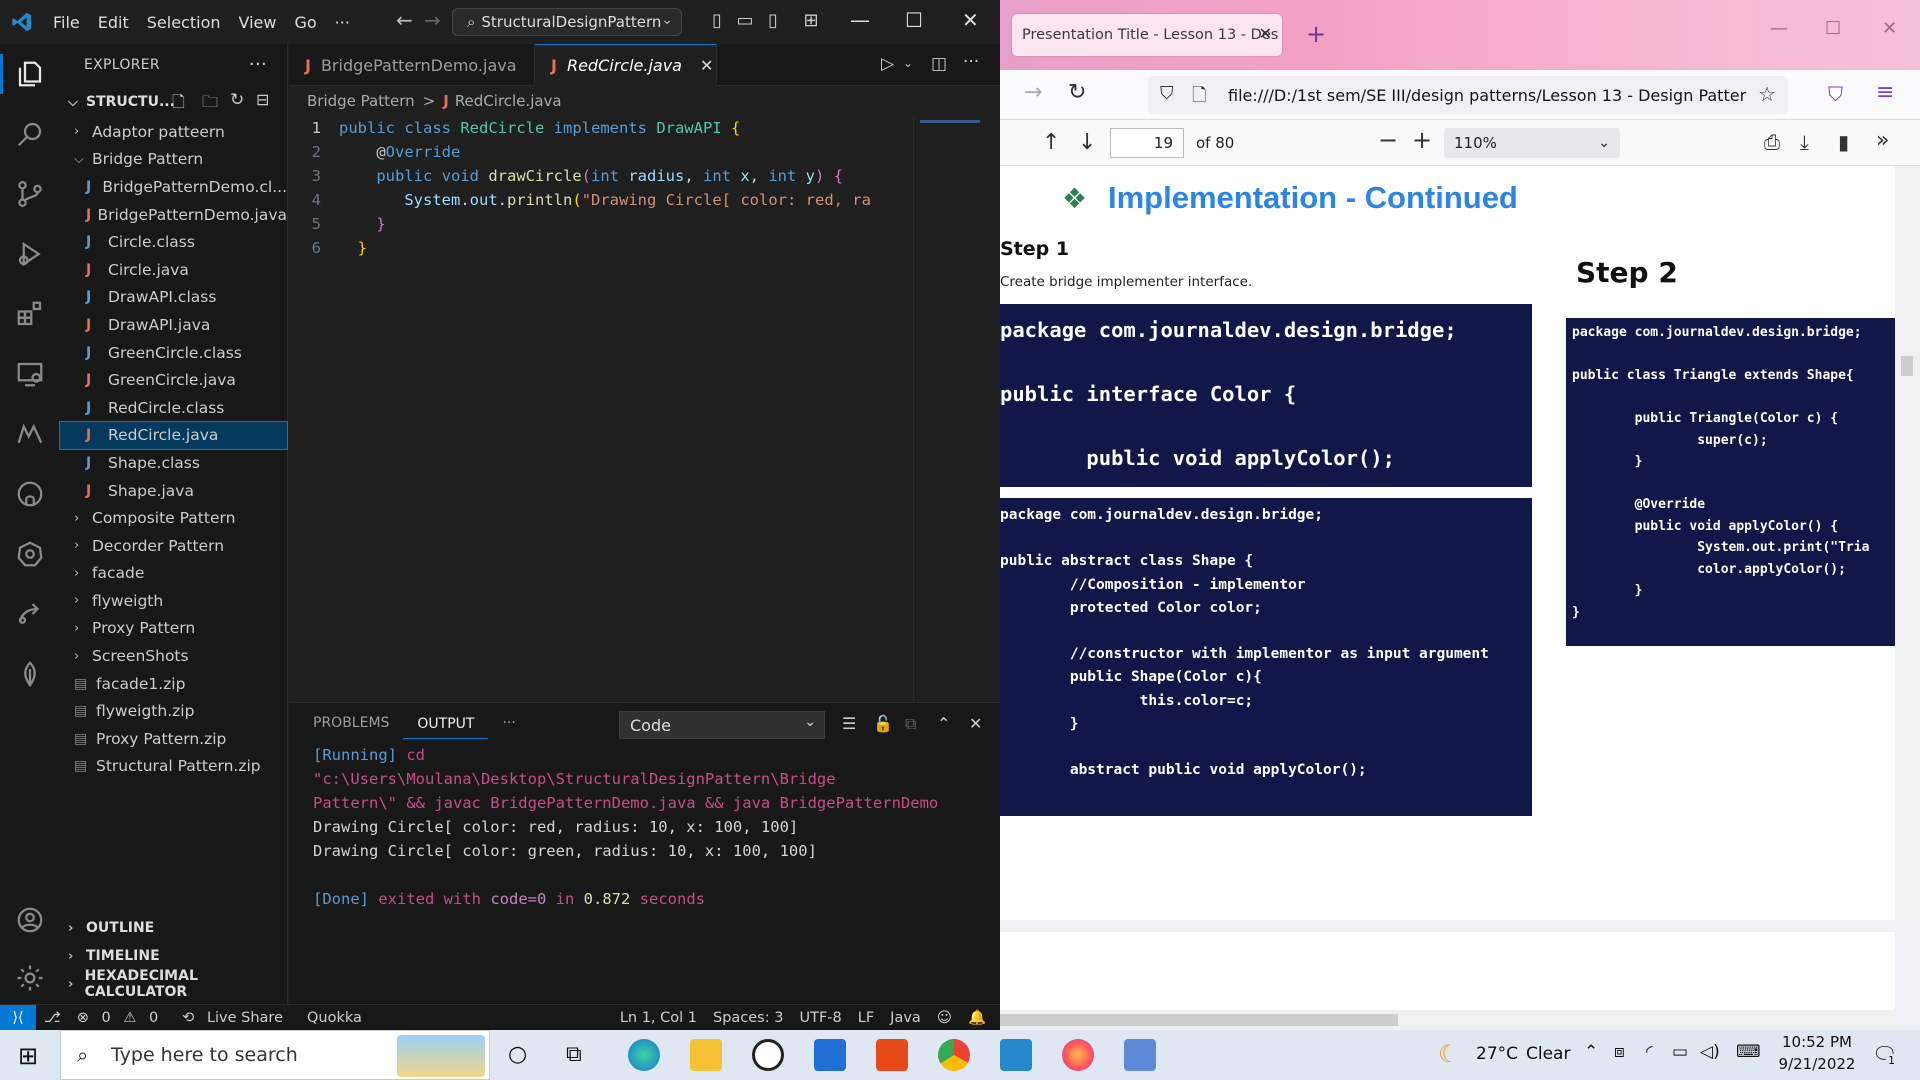 The width and height of the screenshot is (1920, 1080). What do you see at coordinates (173, 353) in the screenshot?
I see `tree-file: J GreenCircle.class` at bounding box center [173, 353].